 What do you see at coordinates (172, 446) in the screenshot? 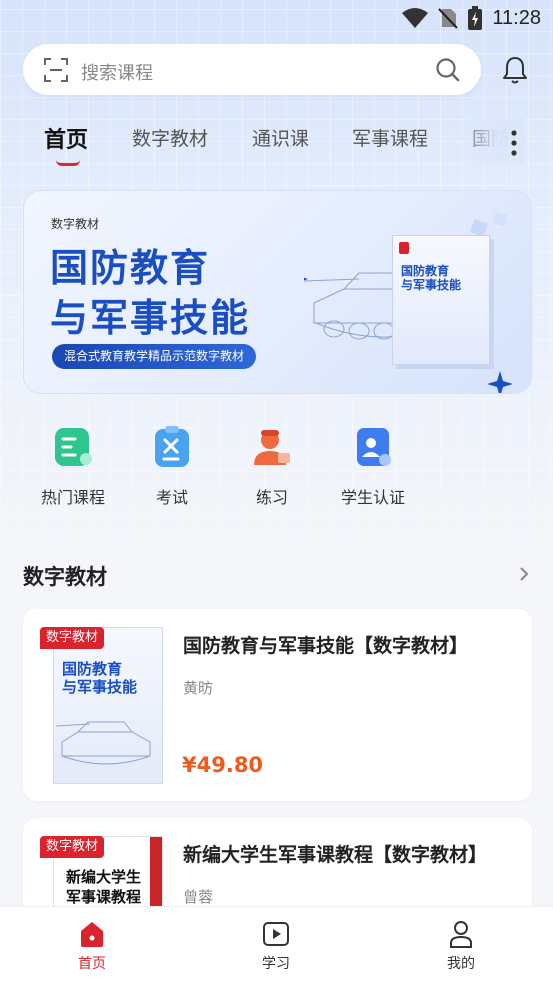
I see `exam-icon` at bounding box center [172, 446].